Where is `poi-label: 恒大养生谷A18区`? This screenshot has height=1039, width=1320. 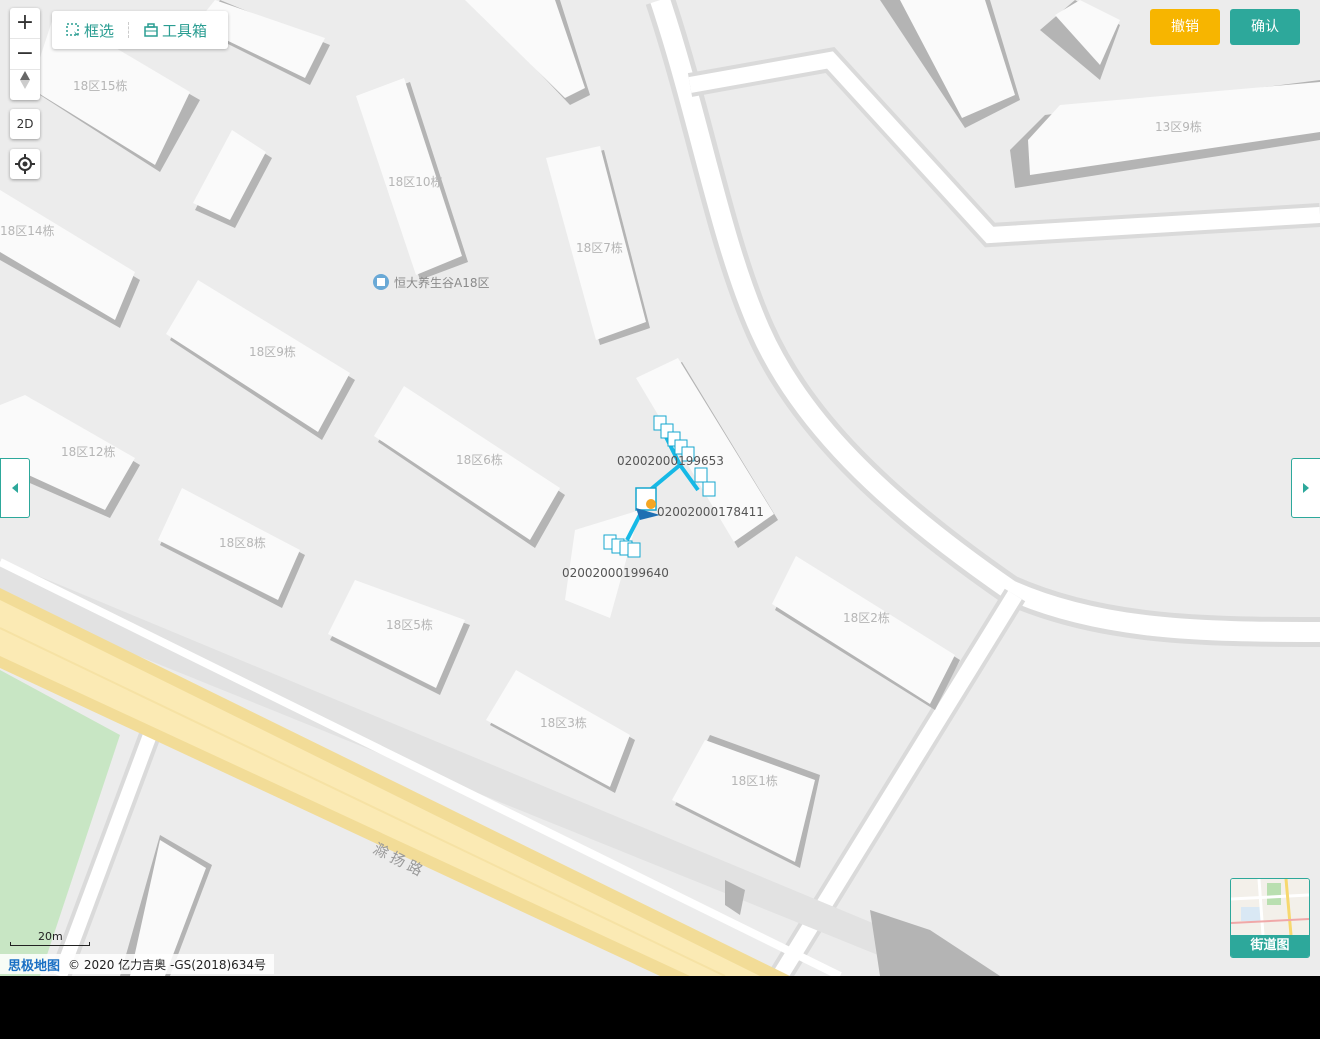 poi-label: 恒大养生谷A18区 is located at coordinates (441, 282).